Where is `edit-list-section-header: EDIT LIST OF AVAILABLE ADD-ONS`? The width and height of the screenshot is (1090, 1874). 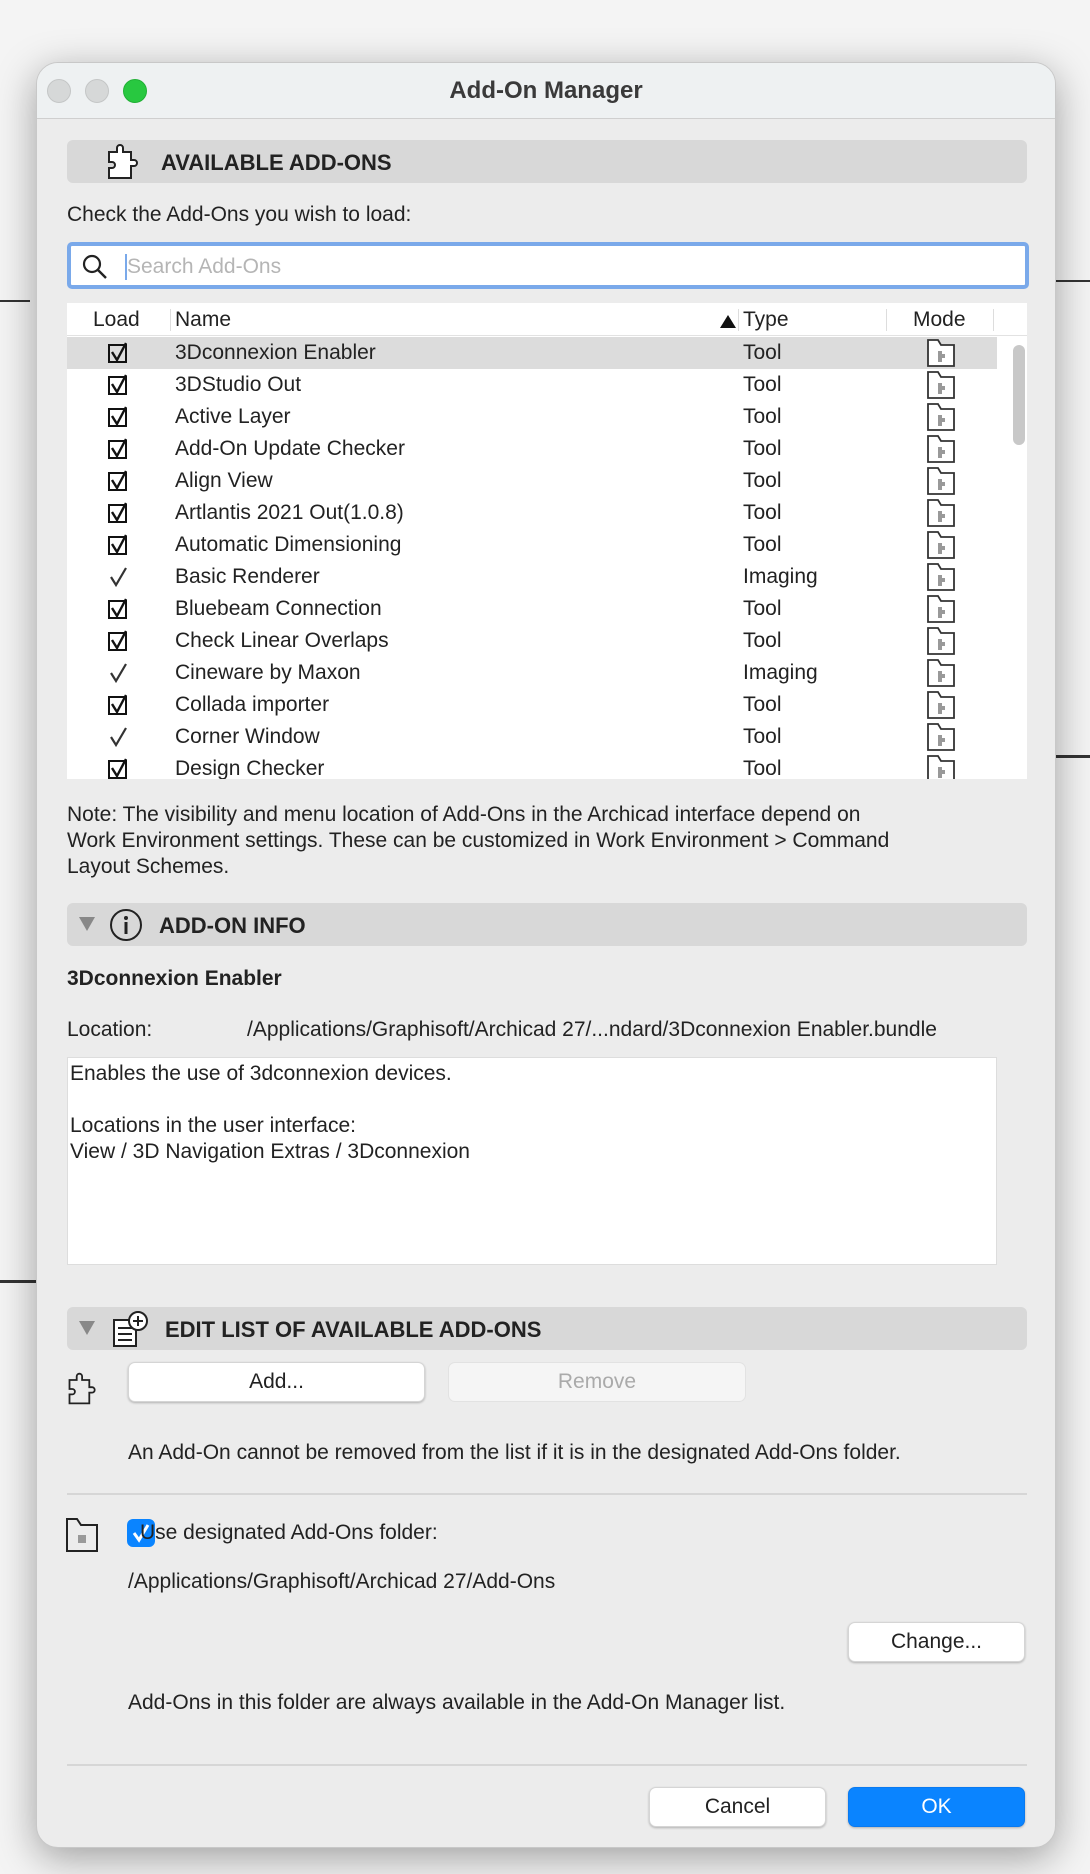
edit-list-section-header: EDIT LIST OF AVAILABLE ADD-ONS is located at coordinates (547, 1328).